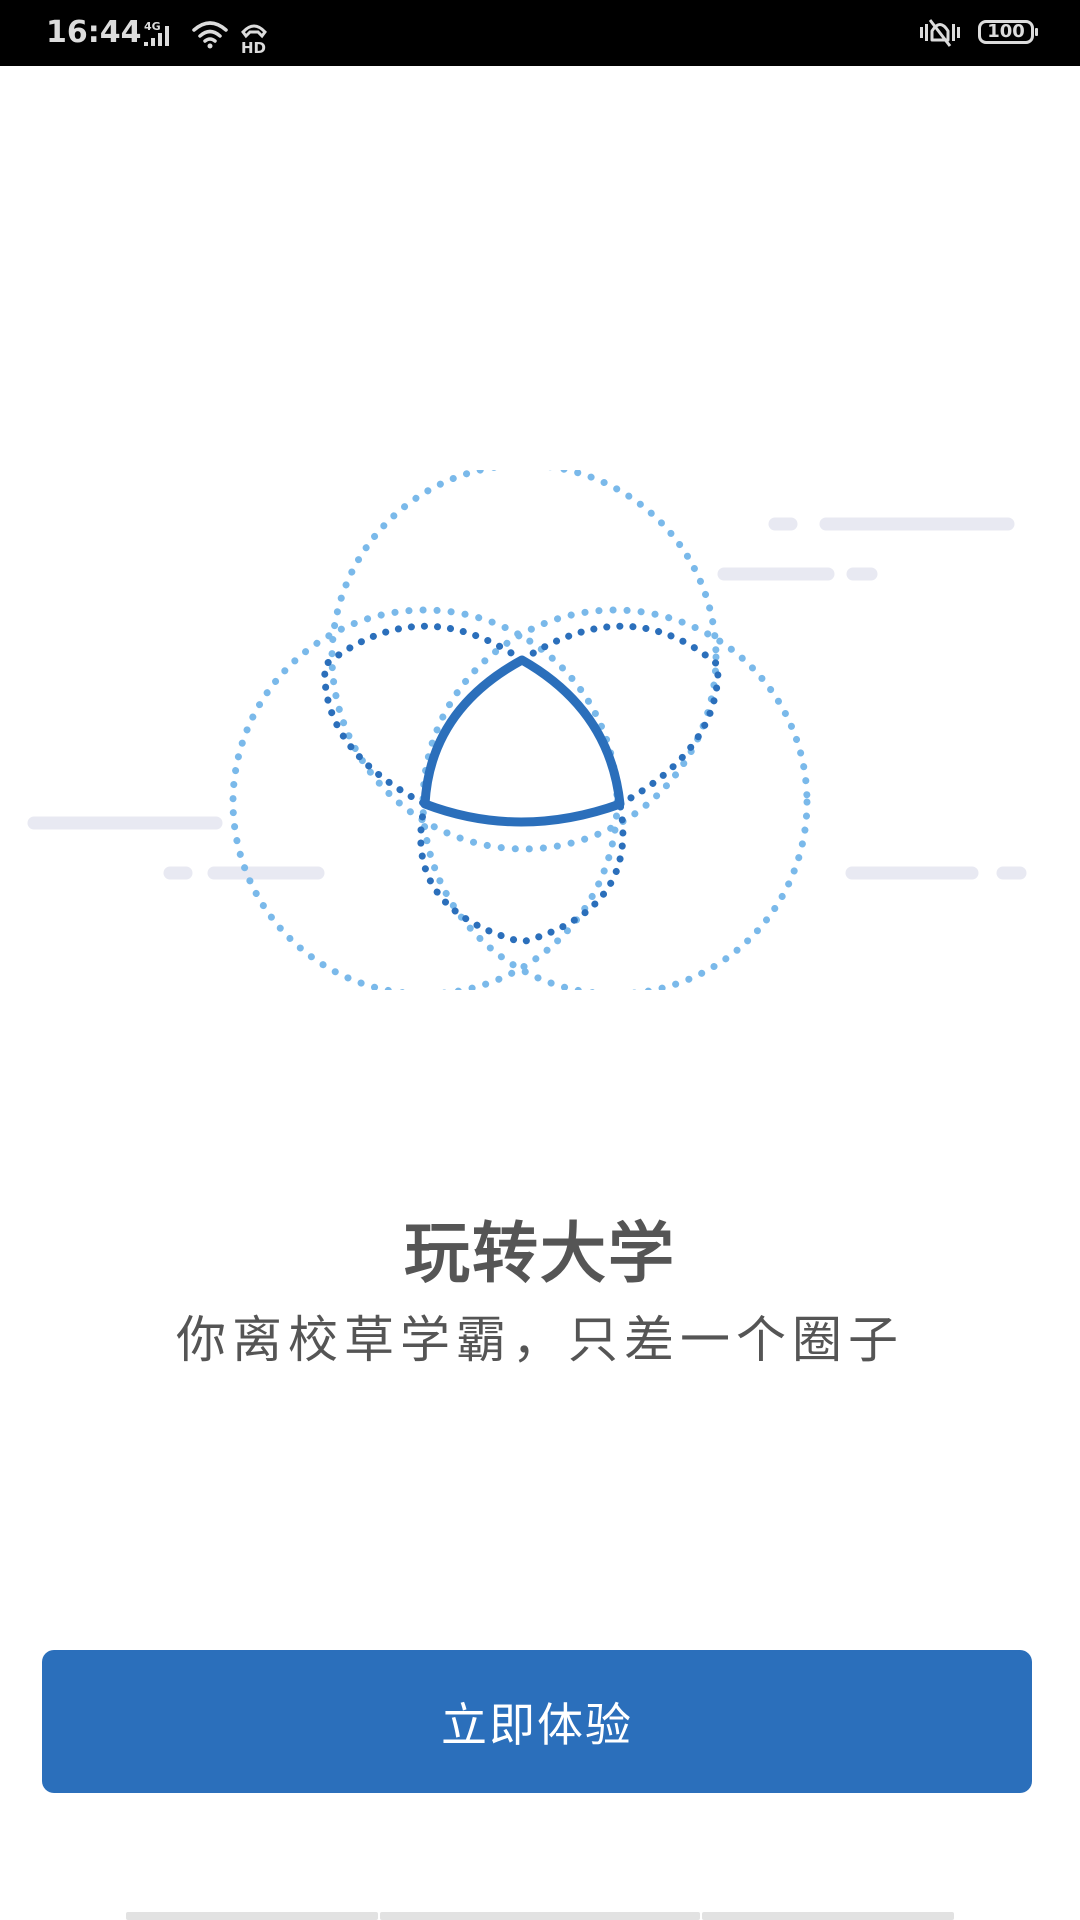  I want to click on battery-level: 100, so click(1006, 31).